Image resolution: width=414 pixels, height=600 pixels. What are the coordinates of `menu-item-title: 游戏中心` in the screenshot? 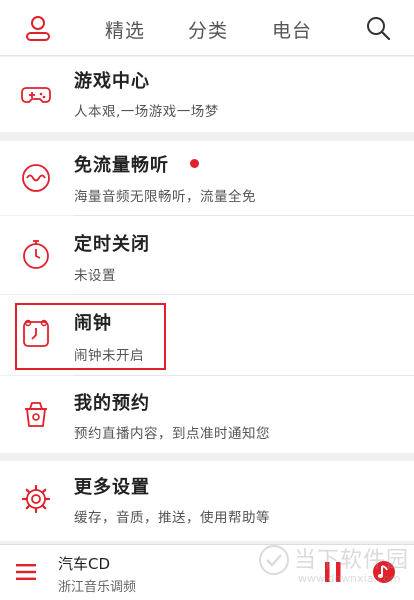 It's located at (112, 81).